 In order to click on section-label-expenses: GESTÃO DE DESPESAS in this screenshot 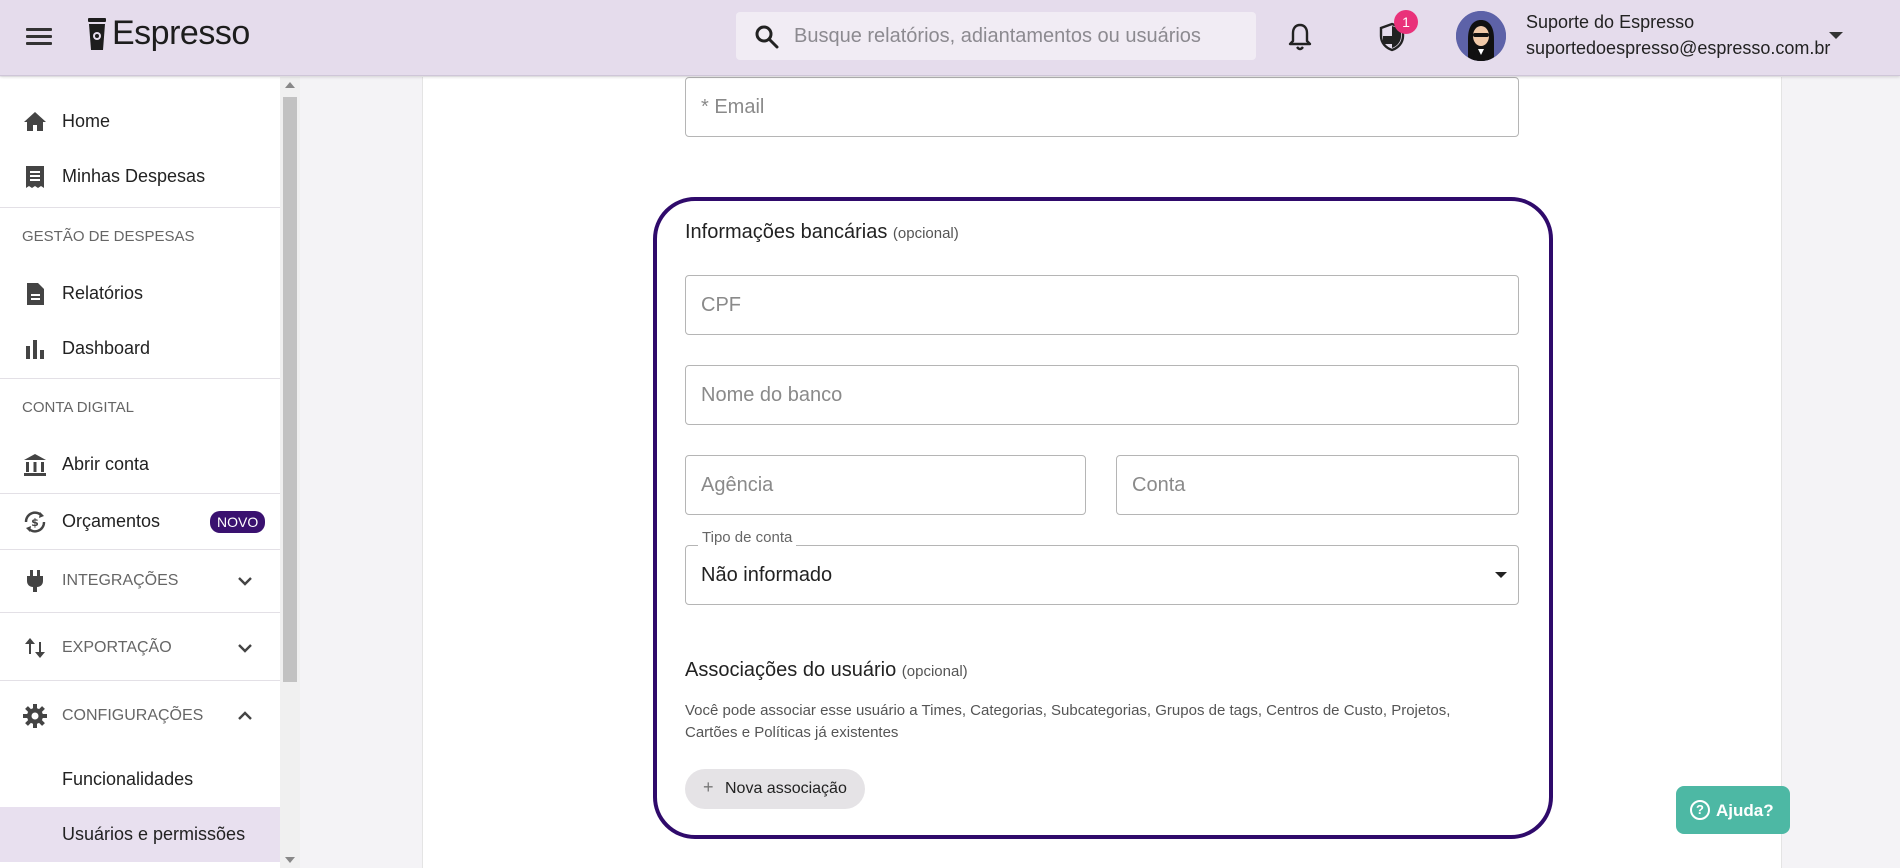, I will do `click(108, 236)`.